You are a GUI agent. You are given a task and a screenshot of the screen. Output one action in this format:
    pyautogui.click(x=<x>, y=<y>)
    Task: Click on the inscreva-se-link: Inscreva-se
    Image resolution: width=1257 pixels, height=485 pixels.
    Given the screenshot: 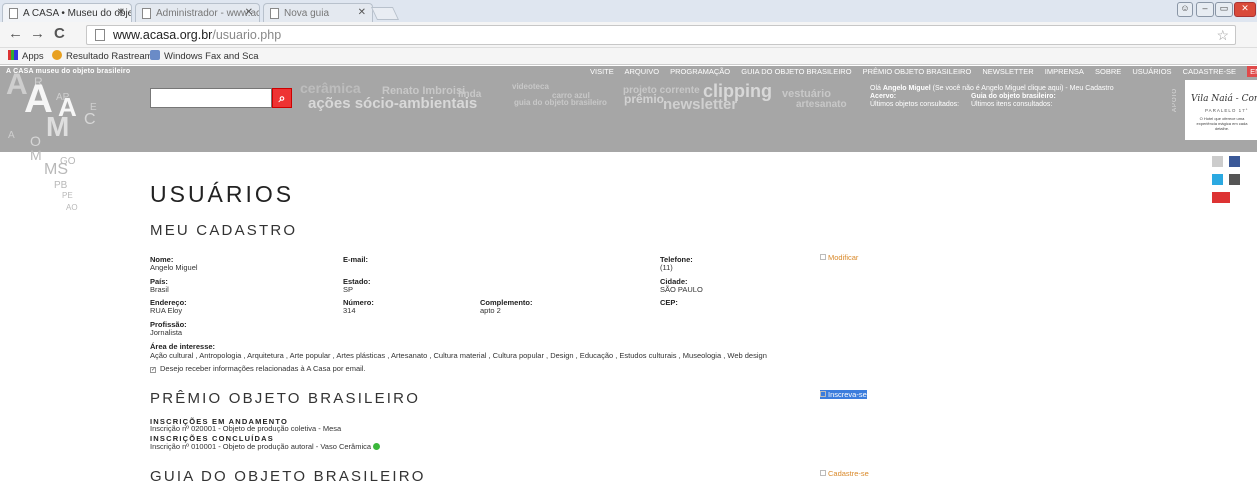 What is the action you would take?
    pyautogui.click(x=843, y=394)
    